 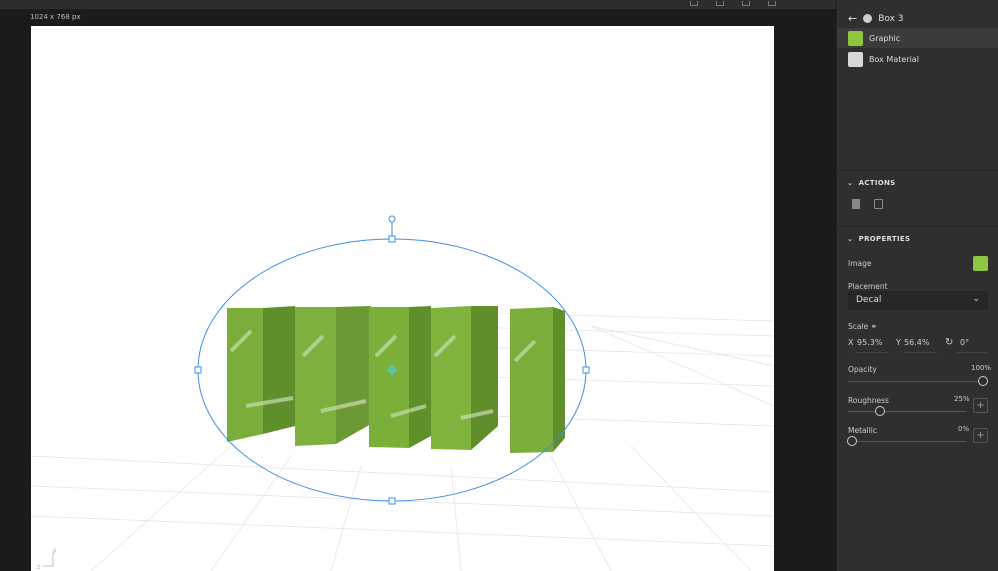 I want to click on metallic-add-button: +, so click(x=980, y=435).